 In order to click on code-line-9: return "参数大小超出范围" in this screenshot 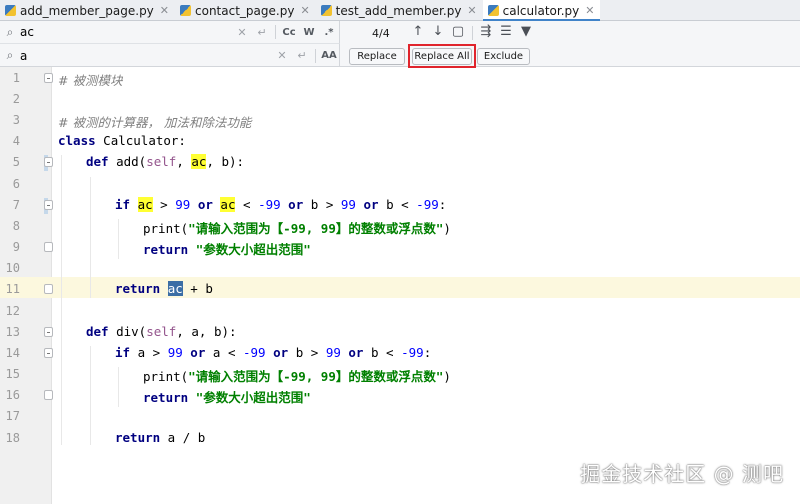, I will do `click(227, 248)`.